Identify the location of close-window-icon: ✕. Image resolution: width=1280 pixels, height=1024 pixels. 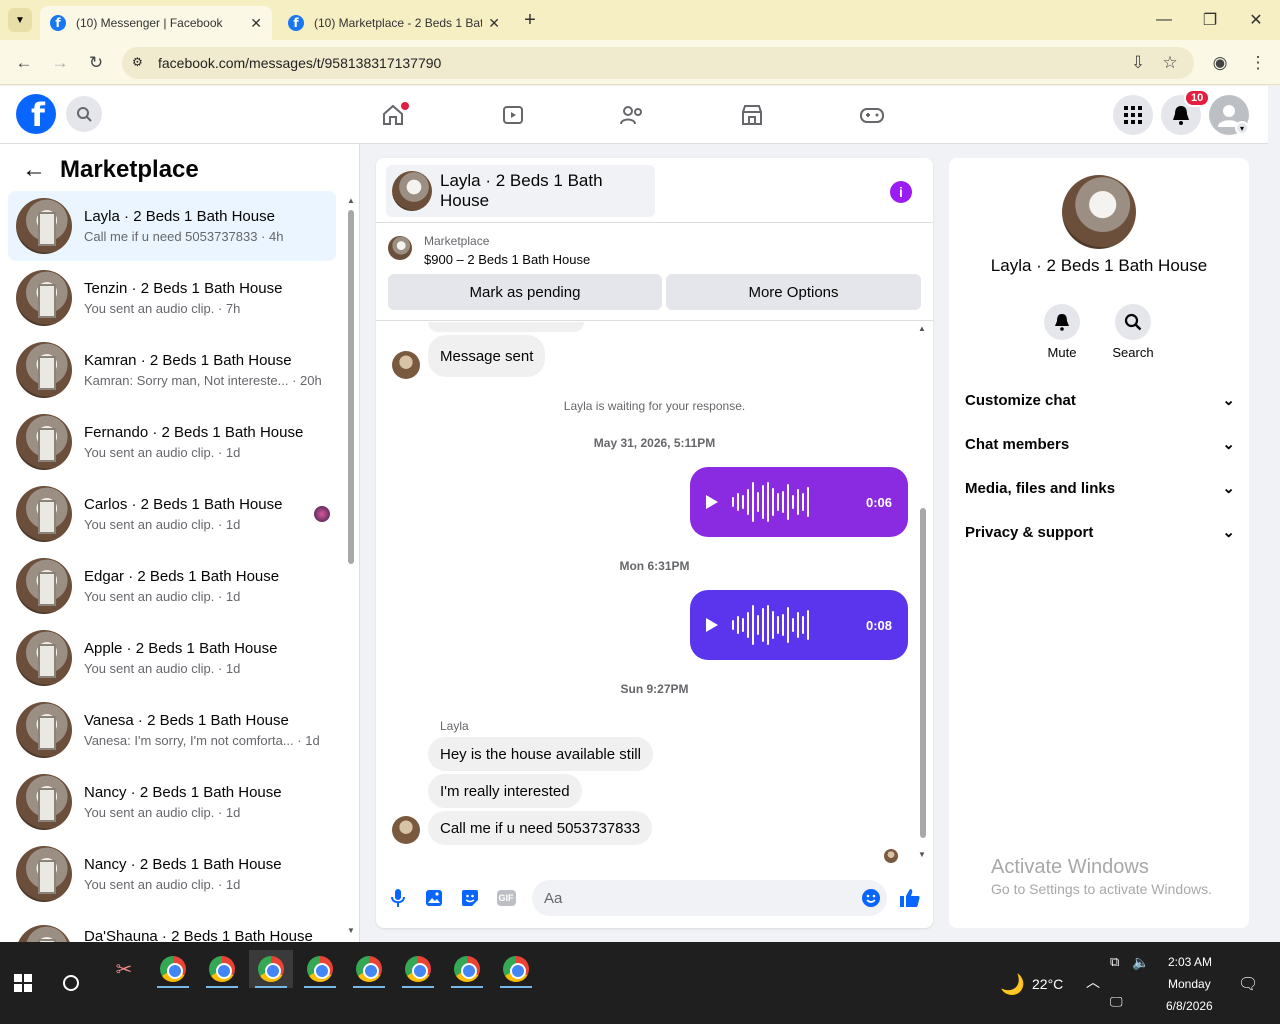
(1256, 20).